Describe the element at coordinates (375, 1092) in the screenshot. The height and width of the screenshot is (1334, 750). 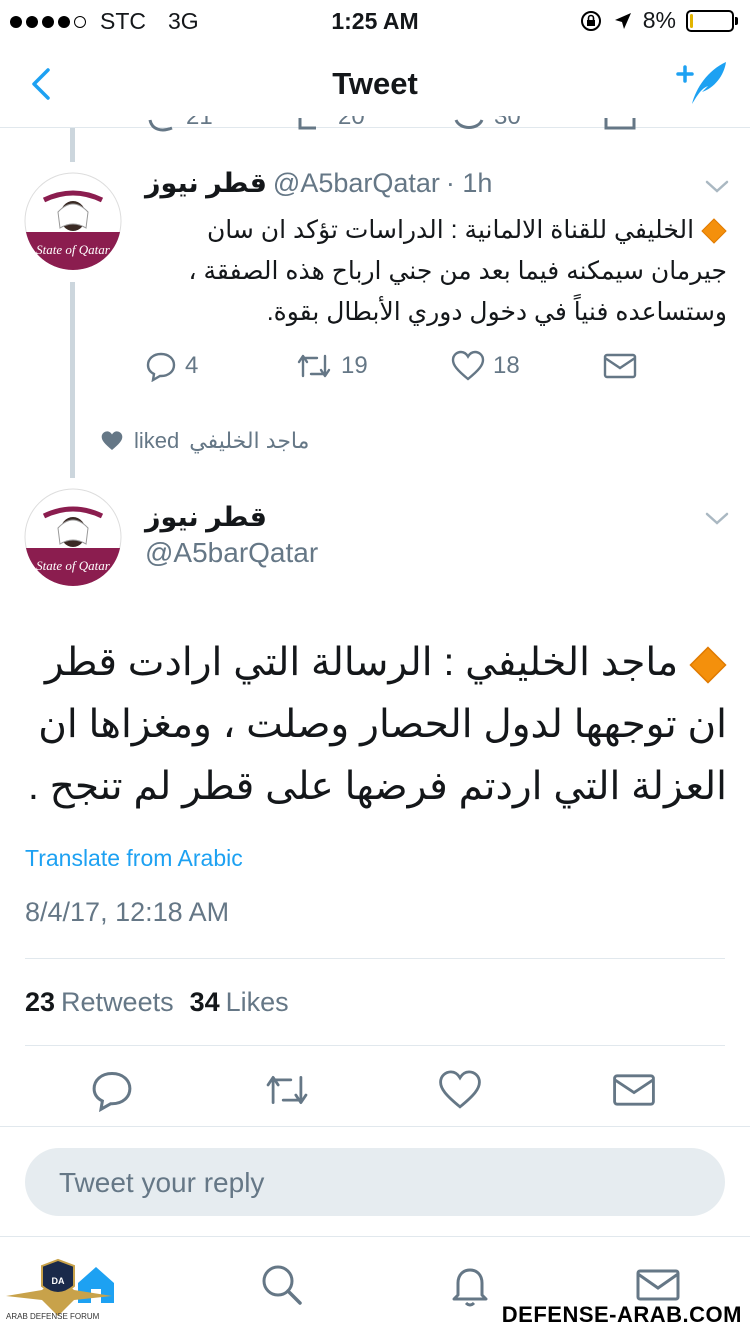
I see `tweet2-actions` at that location.